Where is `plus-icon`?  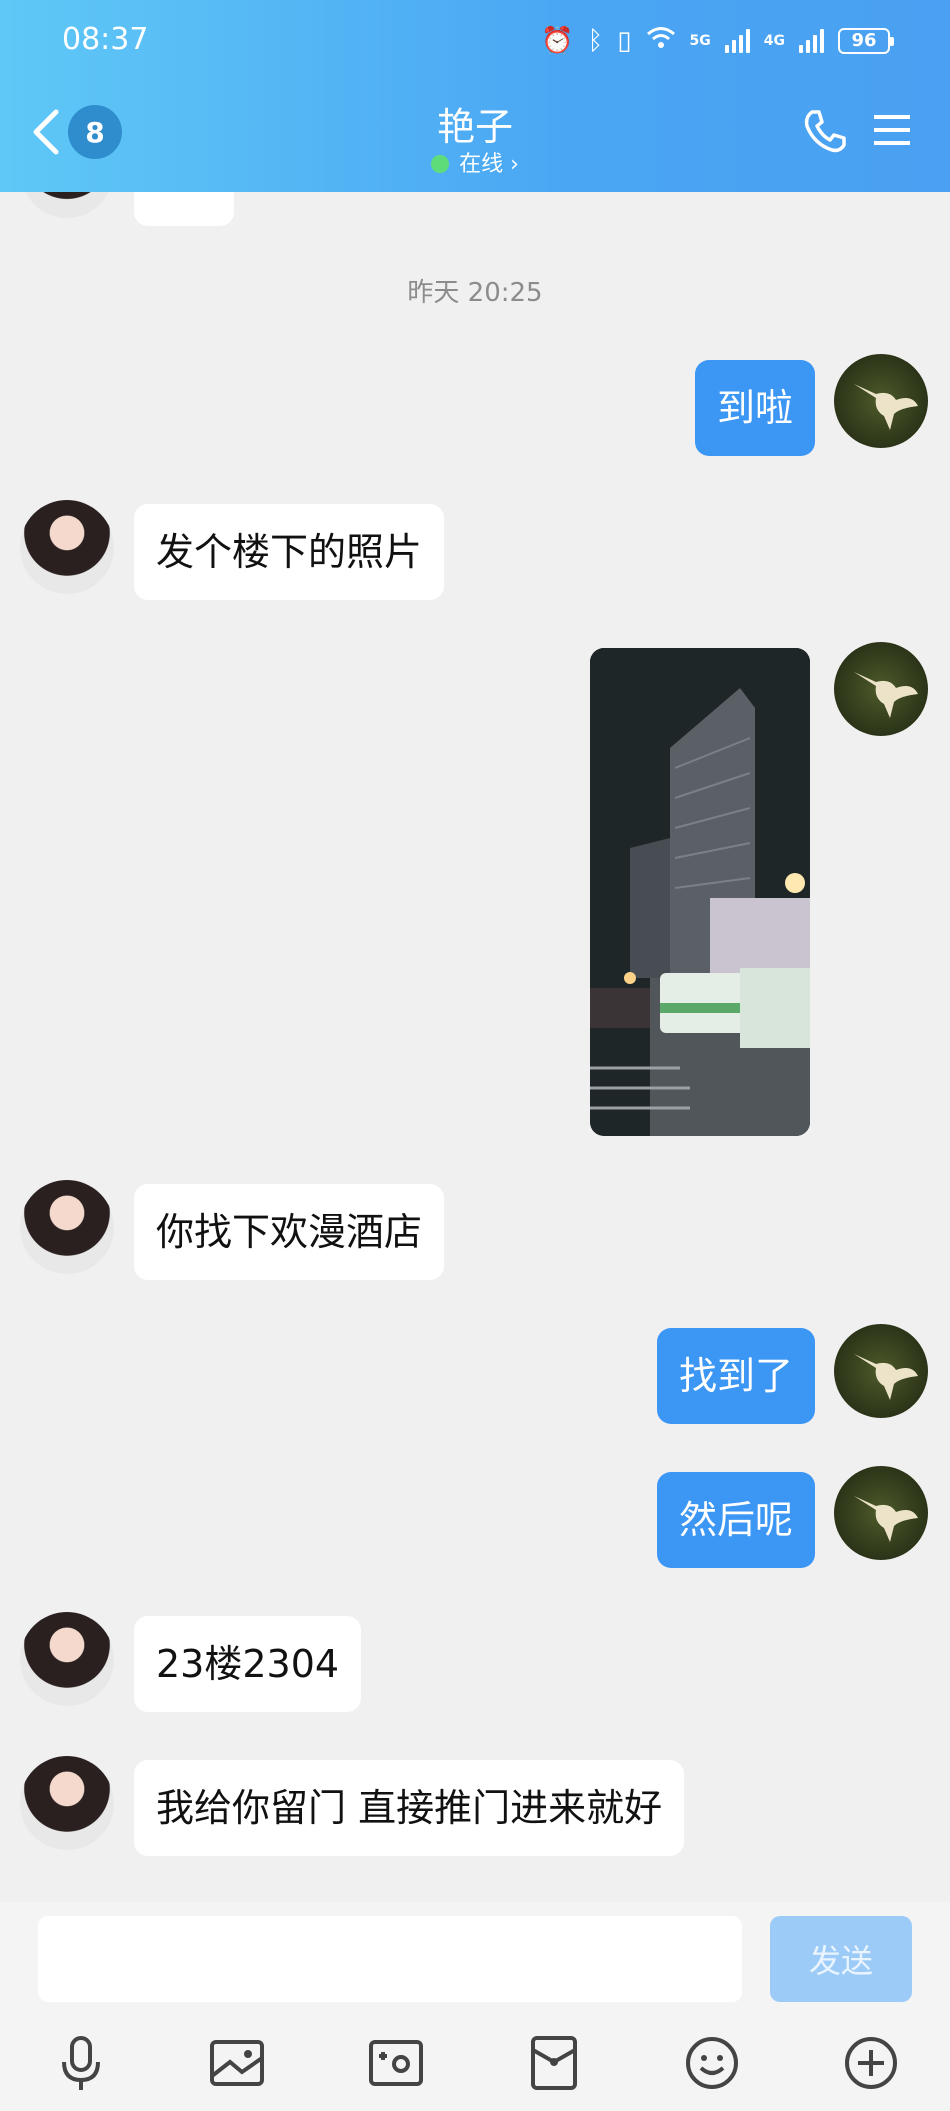 plus-icon is located at coordinates (871, 2063).